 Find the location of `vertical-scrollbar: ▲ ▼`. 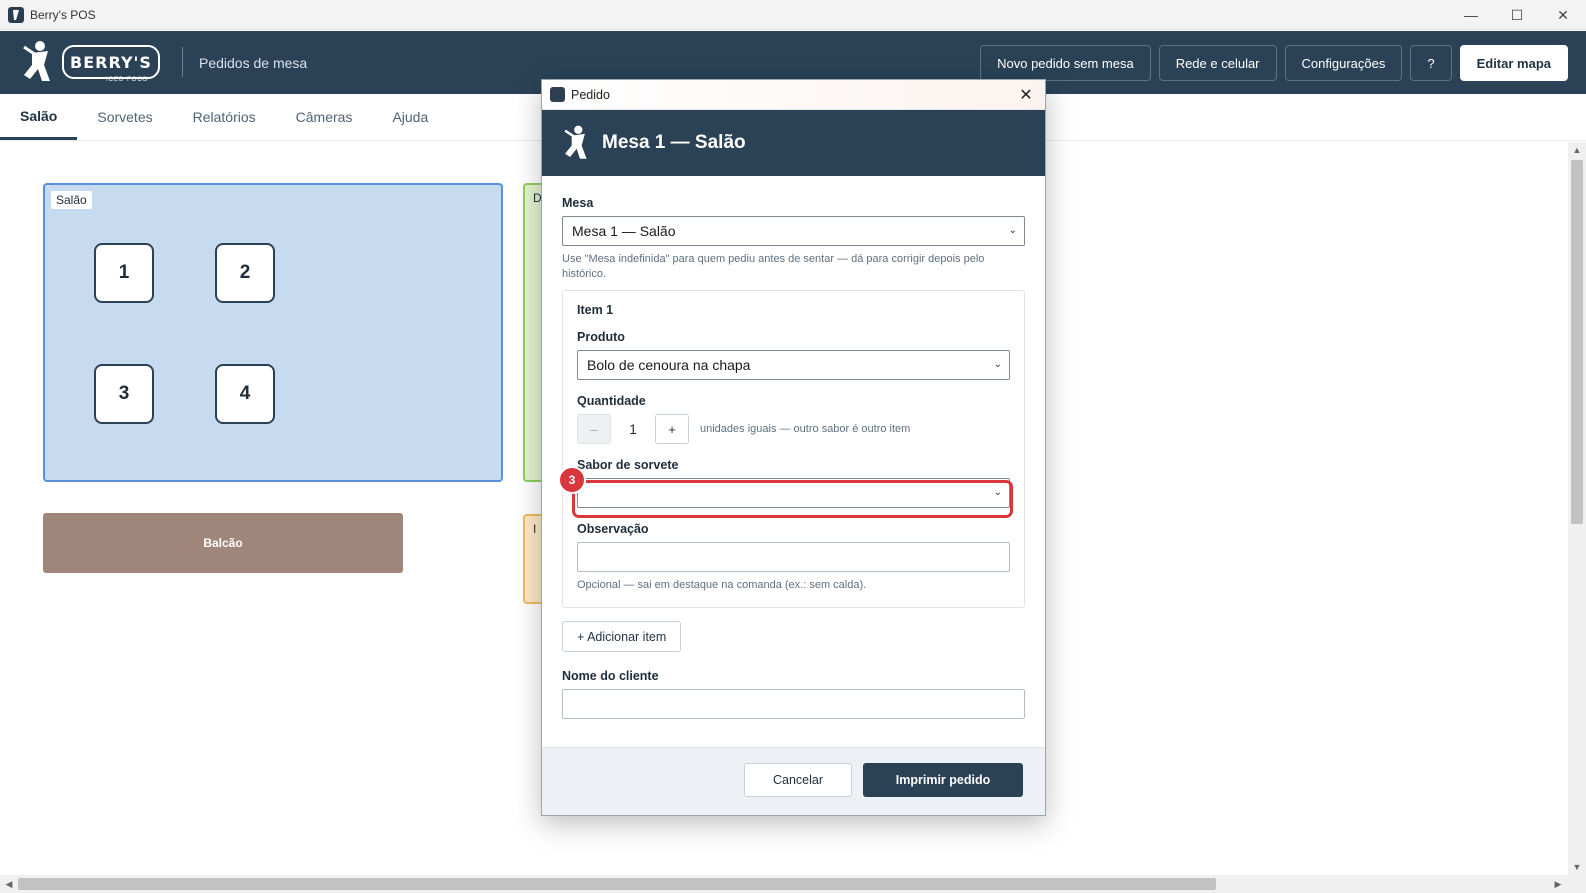

vertical-scrollbar: ▲ ▼ is located at coordinates (1577, 508).